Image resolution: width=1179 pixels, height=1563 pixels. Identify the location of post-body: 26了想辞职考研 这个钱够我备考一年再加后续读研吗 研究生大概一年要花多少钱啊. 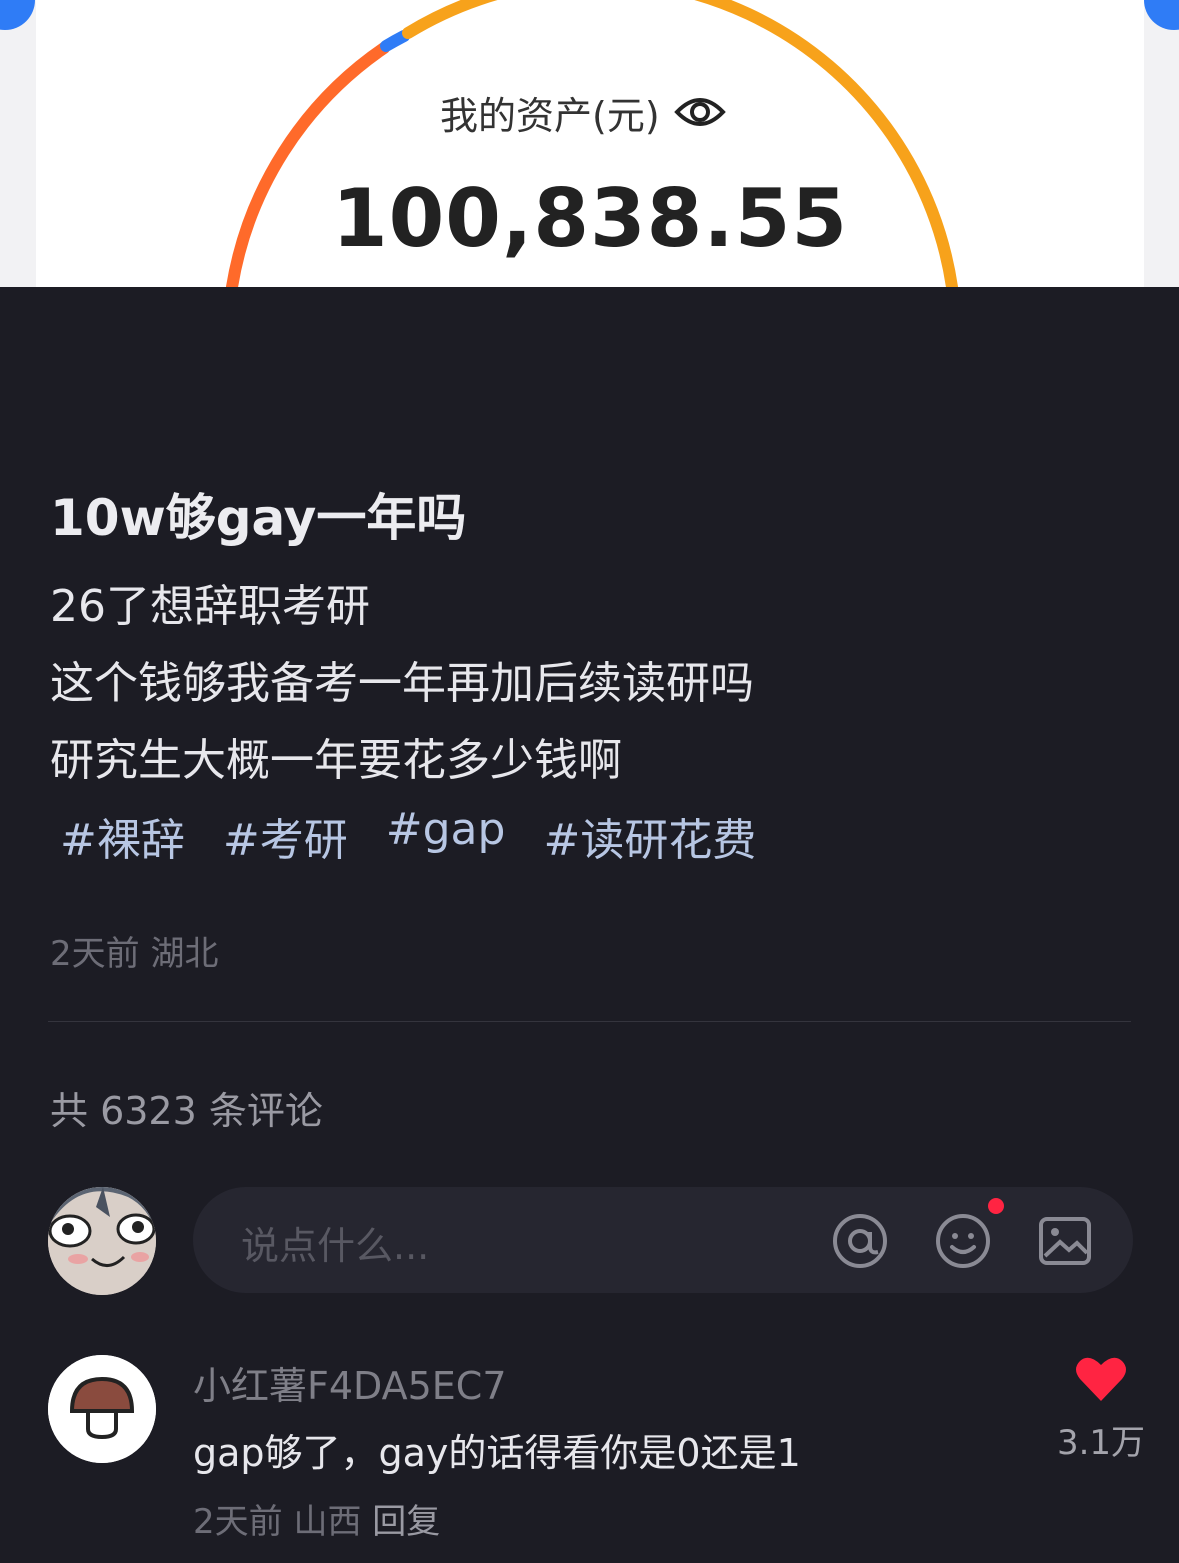
(402, 683).